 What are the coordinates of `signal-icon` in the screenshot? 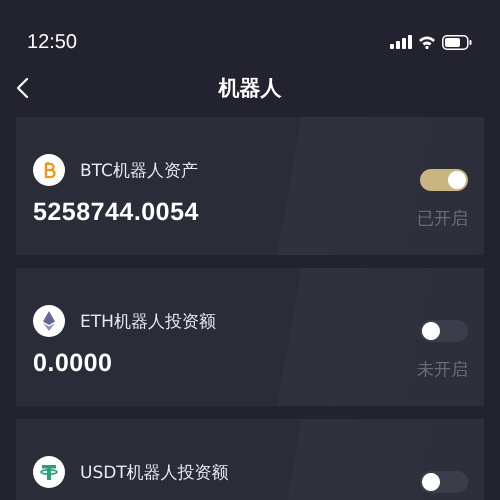 It's located at (401, 42).